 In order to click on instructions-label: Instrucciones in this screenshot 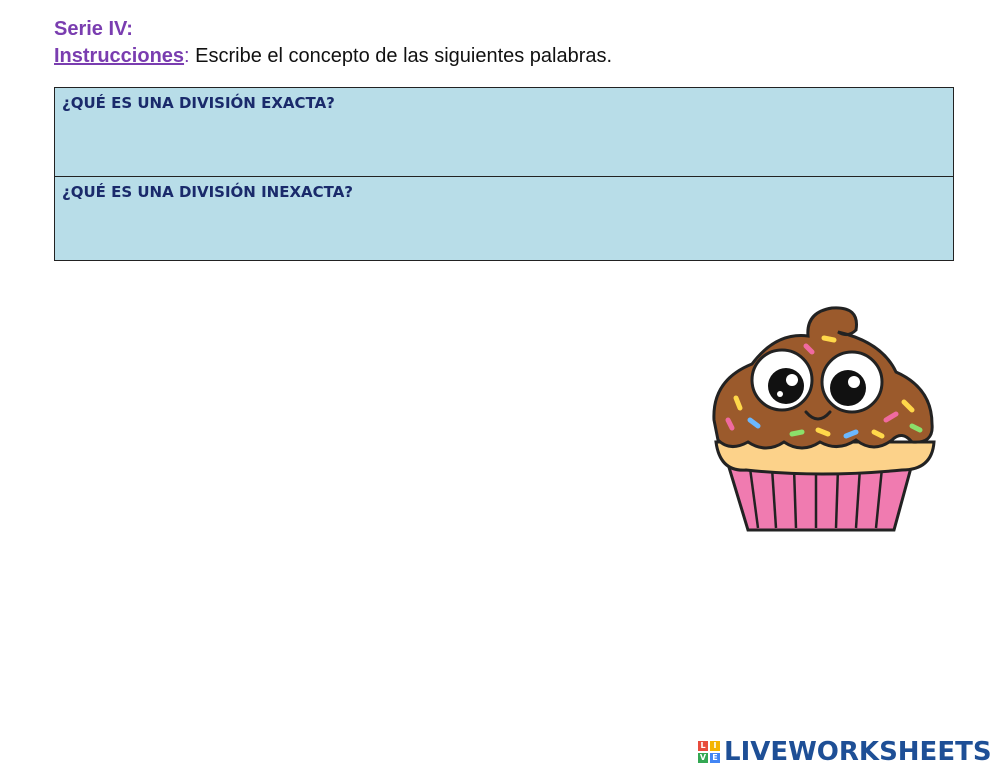, I will do `click(119, 56)`.